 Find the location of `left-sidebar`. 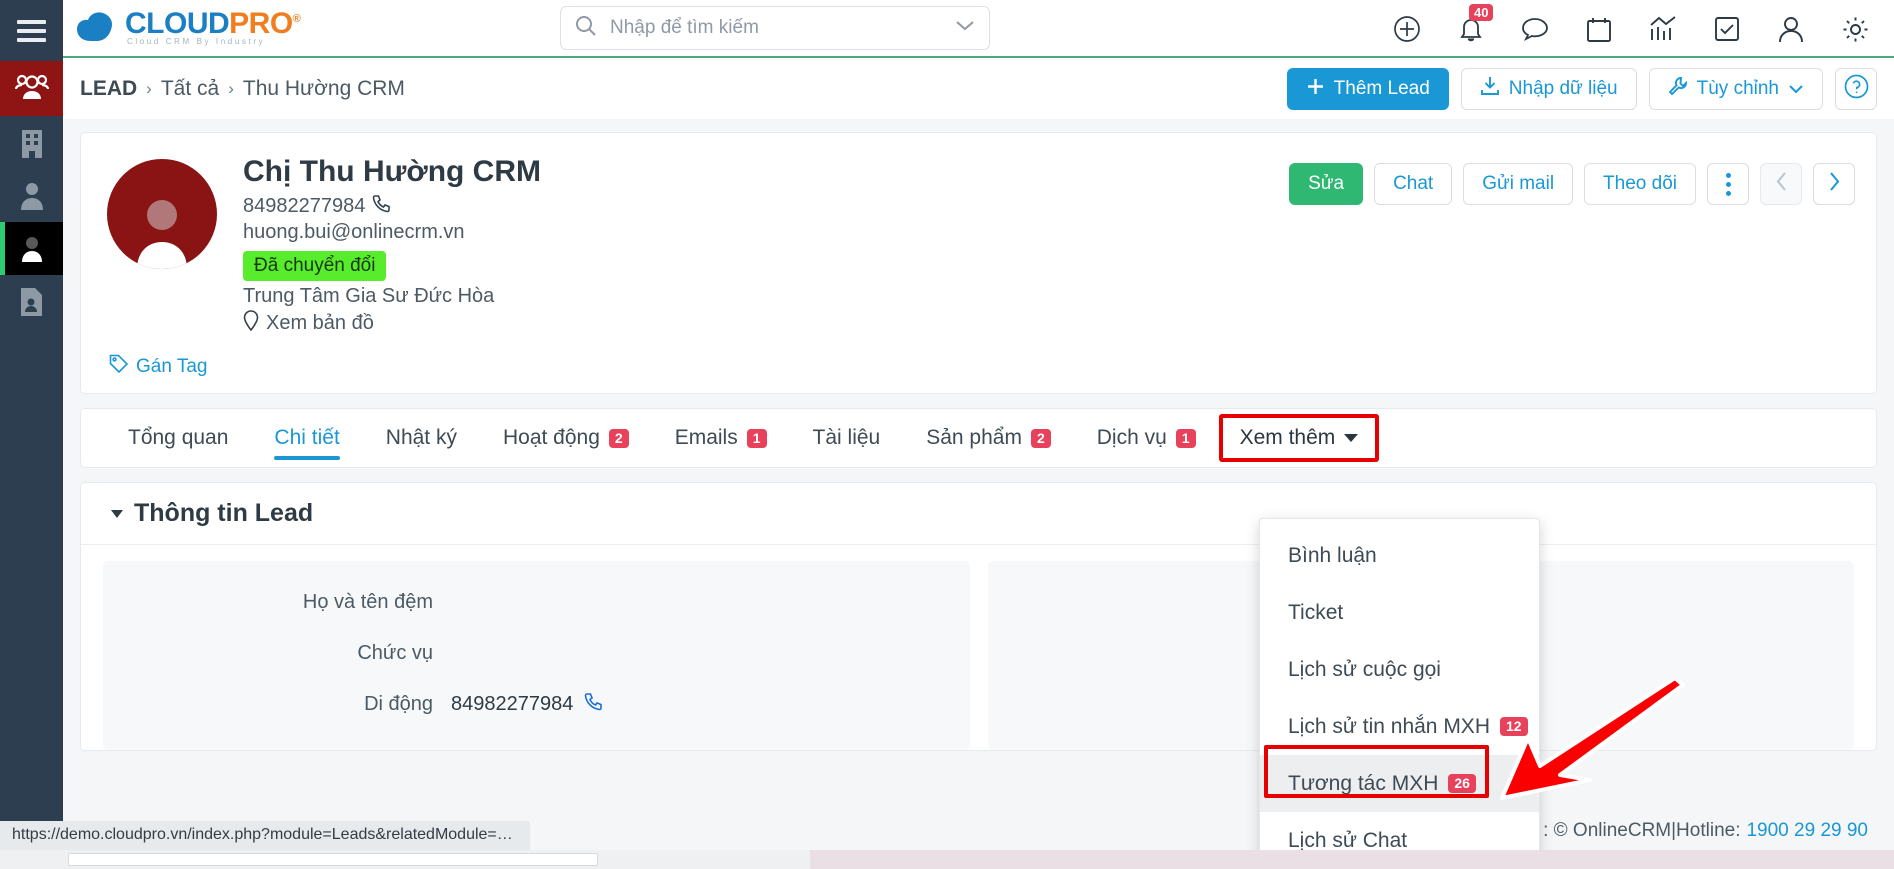

left-sidebar is located at coordinates (31, 434).